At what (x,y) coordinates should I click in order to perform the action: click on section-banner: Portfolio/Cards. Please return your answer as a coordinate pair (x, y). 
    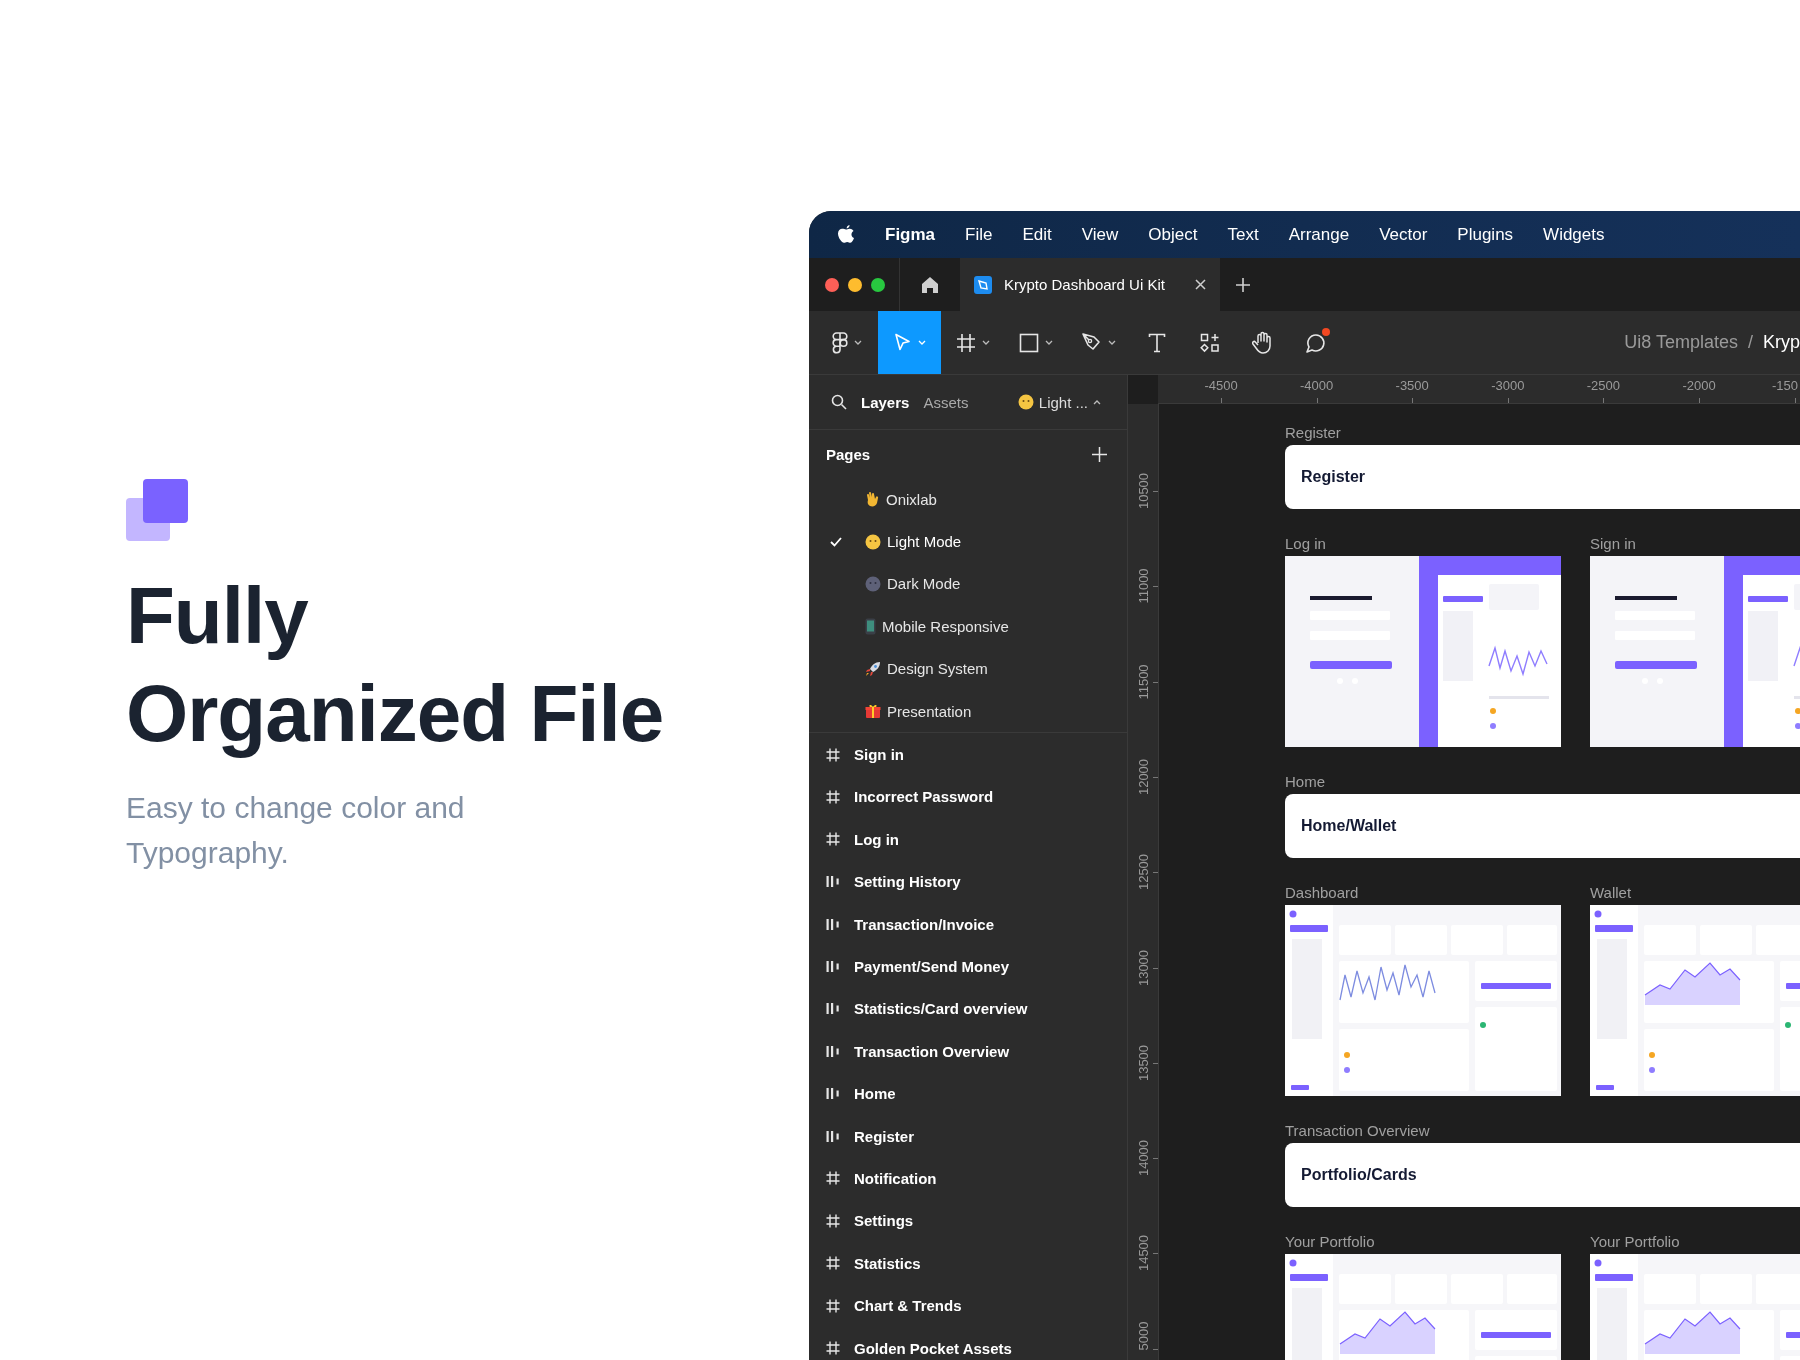
    Looking at the image, I should click on (1542, 1175).